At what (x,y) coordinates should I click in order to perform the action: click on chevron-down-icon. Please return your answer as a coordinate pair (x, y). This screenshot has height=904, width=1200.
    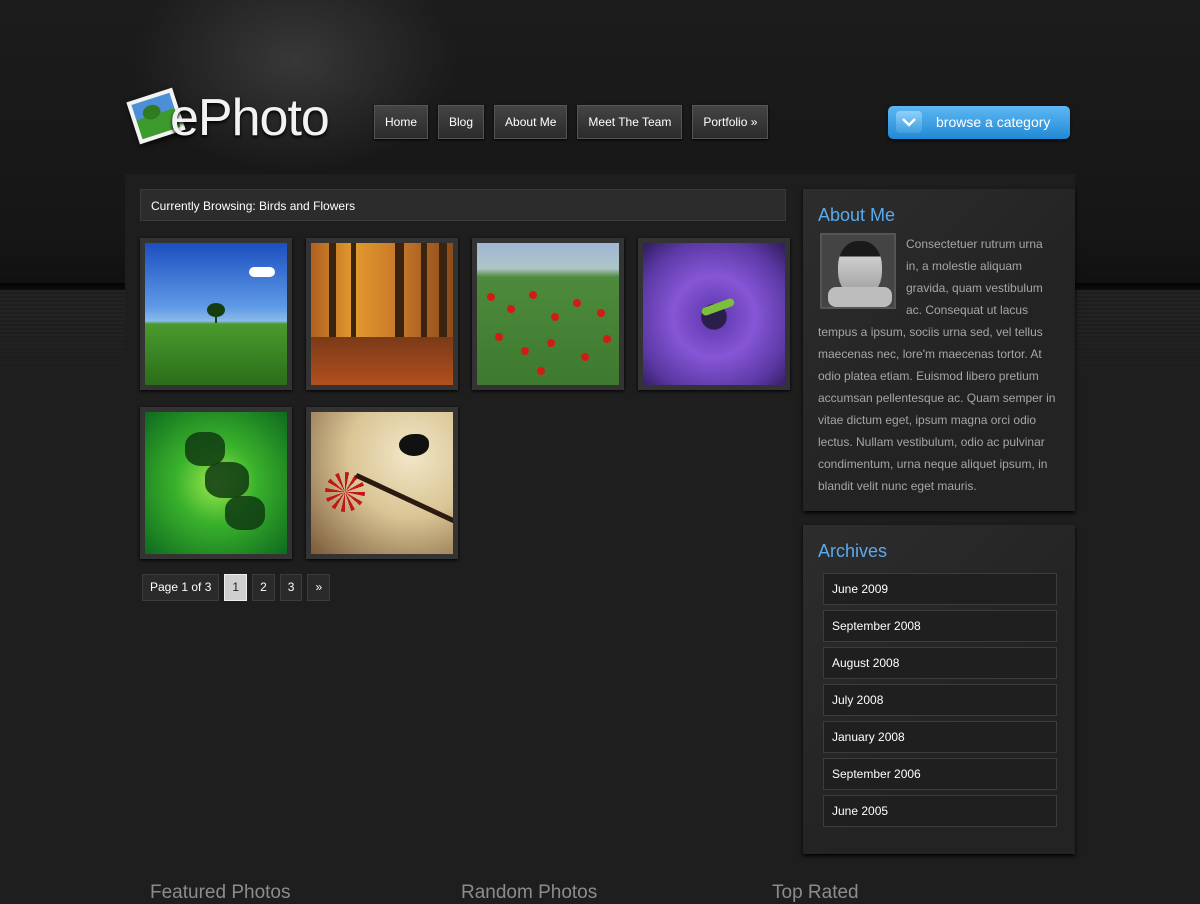
    Looking at the image, I should click on (909, 122).